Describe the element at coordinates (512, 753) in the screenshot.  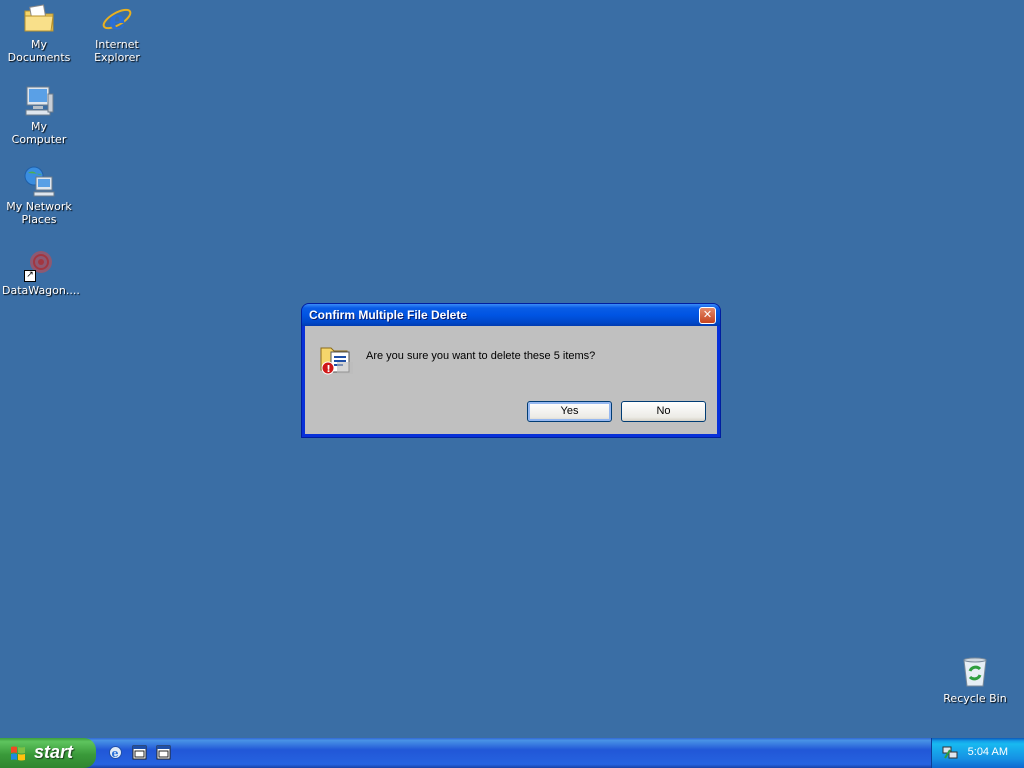
I see `taskbar: start e 5:04 AM` at that location.